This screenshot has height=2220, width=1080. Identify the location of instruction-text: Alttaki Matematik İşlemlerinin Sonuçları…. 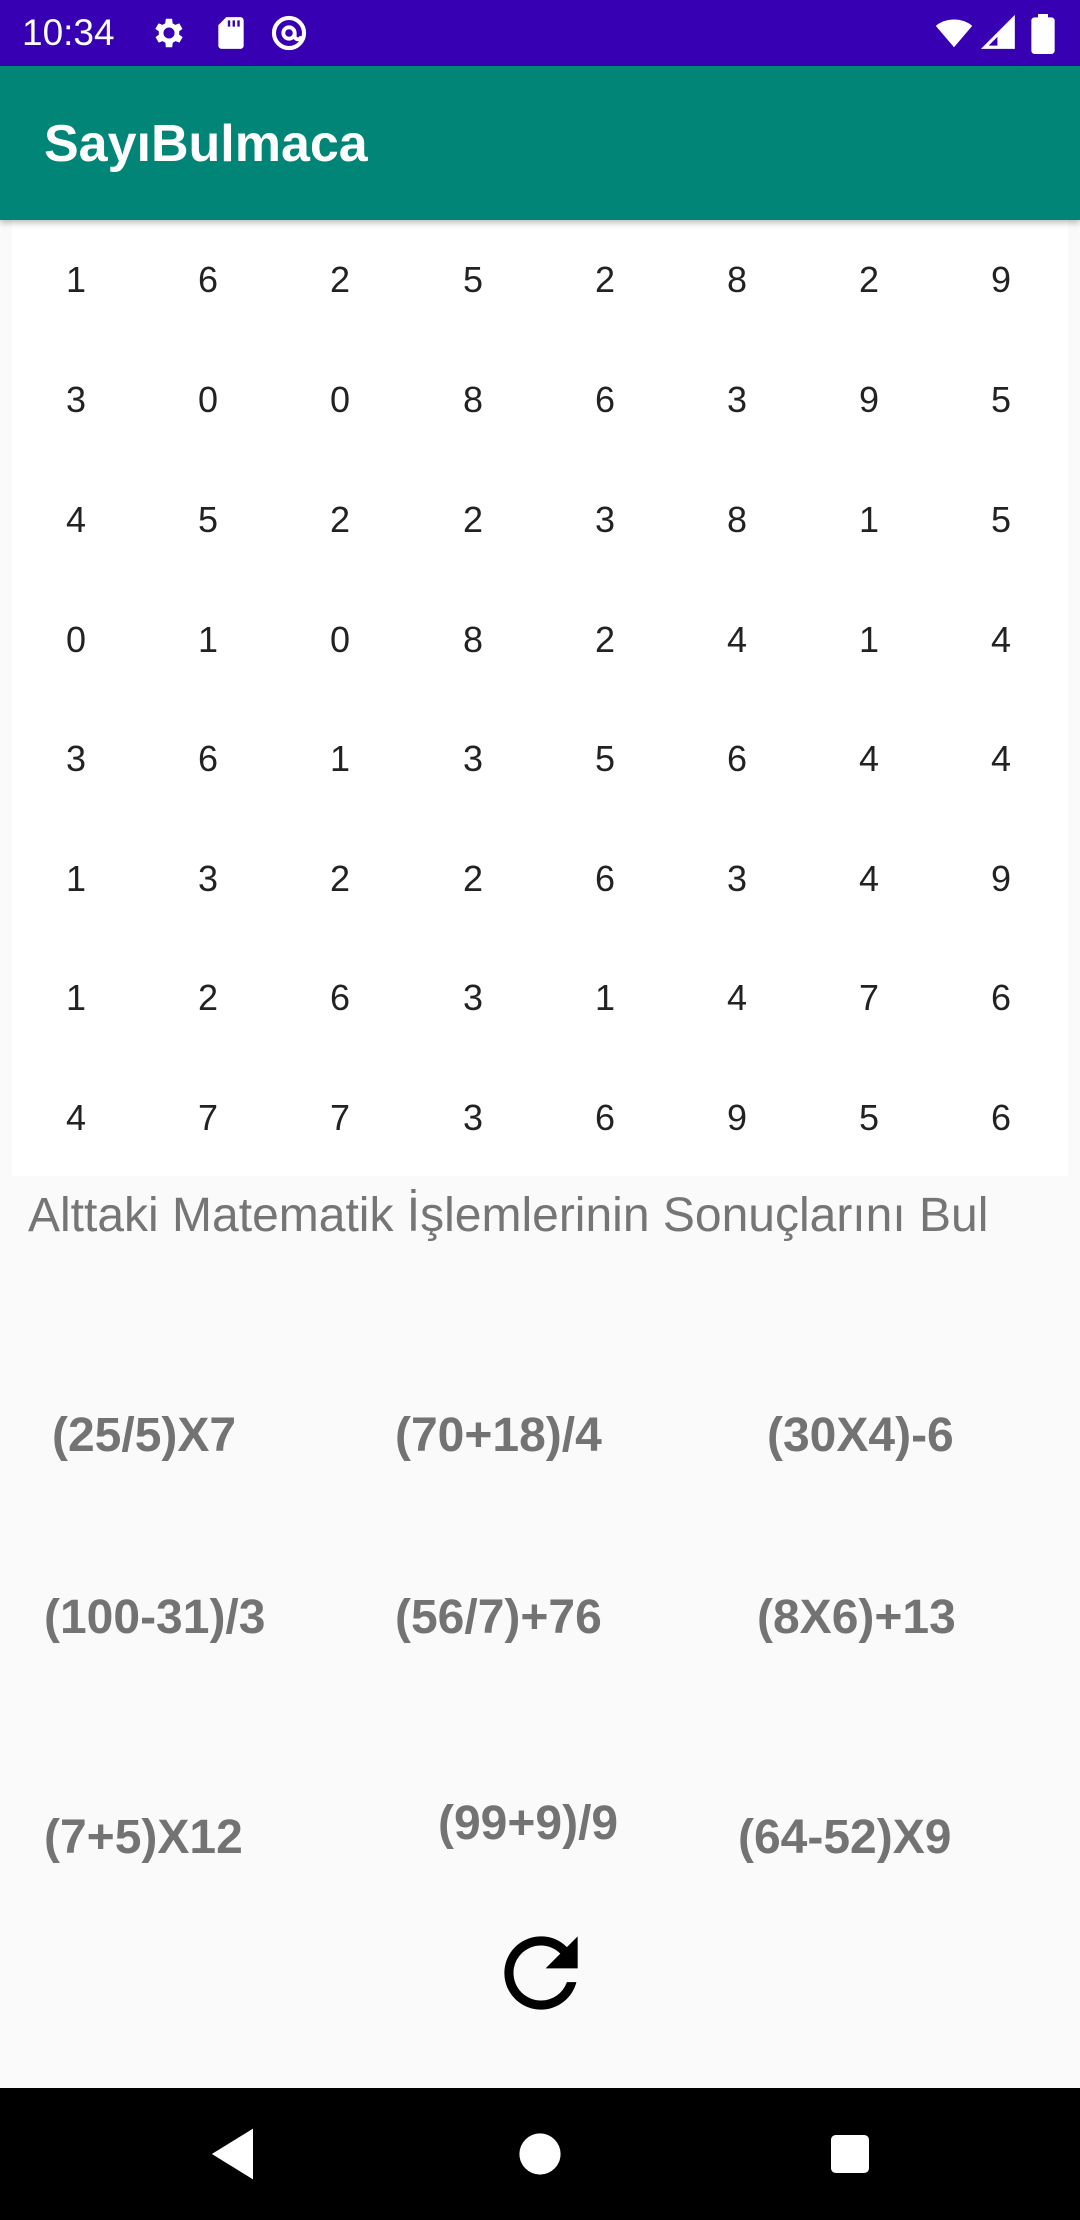
(508, 1215).